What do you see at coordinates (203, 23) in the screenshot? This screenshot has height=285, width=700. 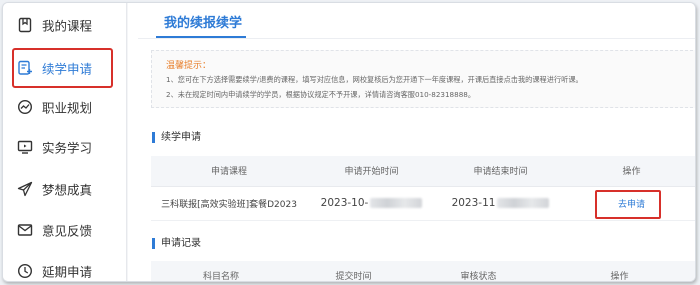 I see `page-title: 我的续报续学` at bounding box center [203, 23].